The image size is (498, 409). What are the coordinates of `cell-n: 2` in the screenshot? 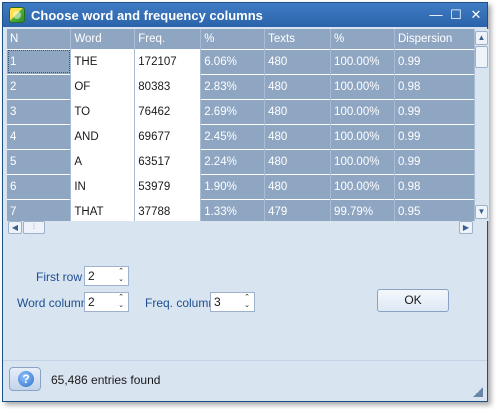 It's located at (39, 86).